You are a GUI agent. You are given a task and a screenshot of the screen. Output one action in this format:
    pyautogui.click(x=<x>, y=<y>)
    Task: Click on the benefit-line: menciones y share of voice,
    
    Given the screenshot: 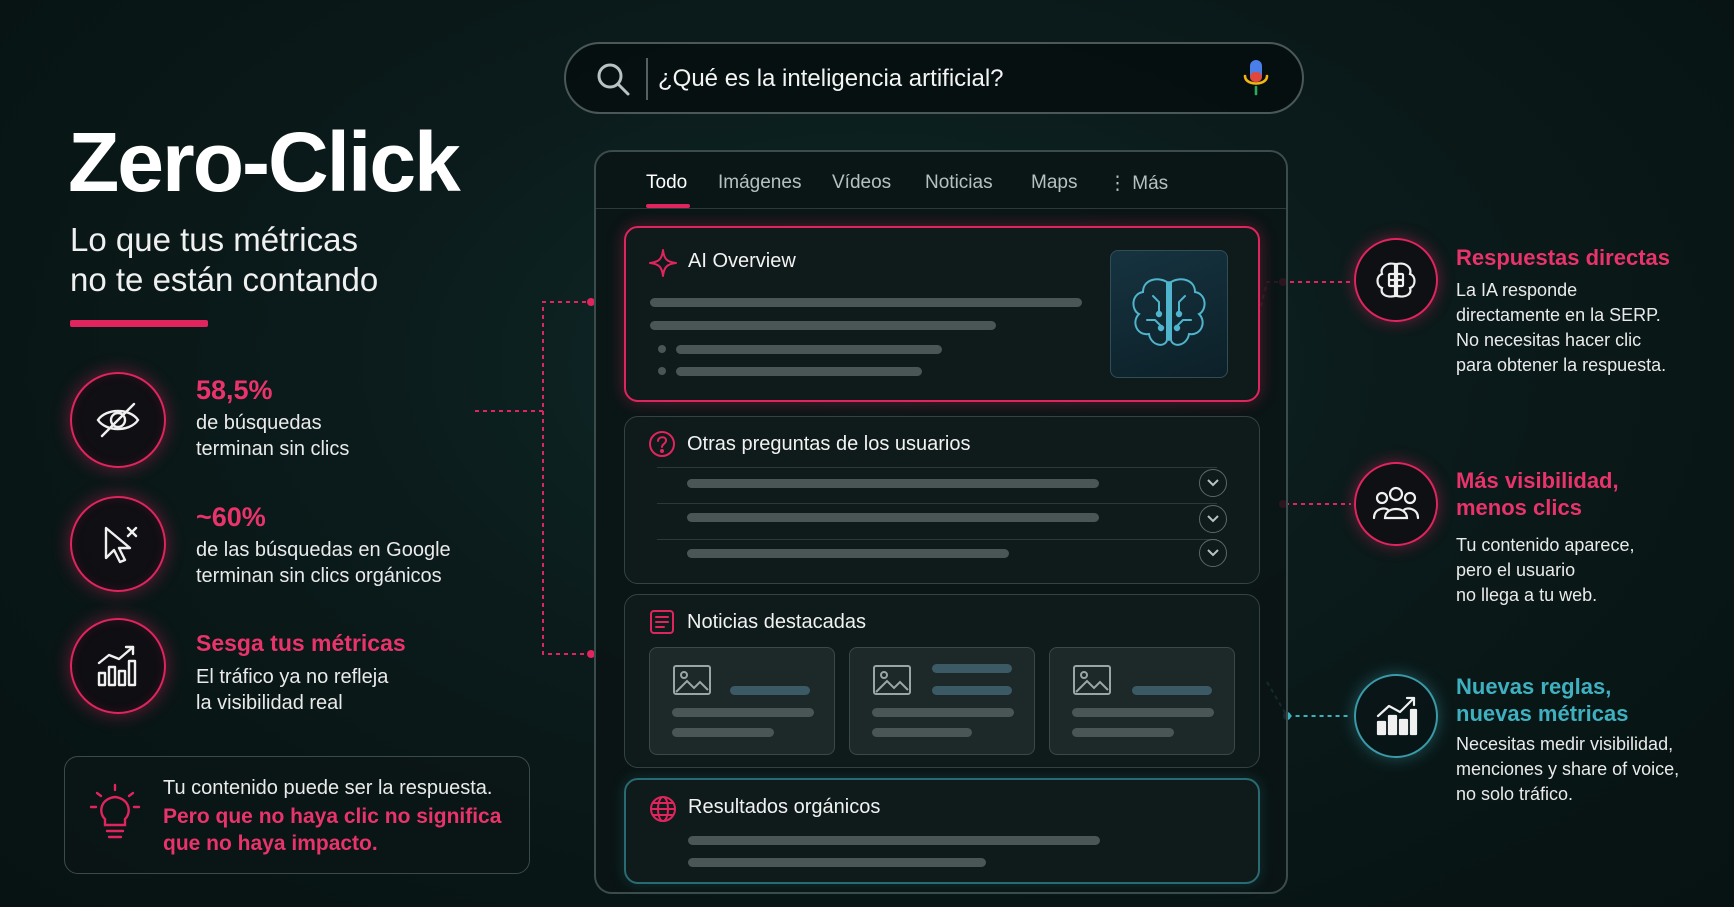 What is the action you would take?
    pyautogui.click(x=1568, y=769)
    